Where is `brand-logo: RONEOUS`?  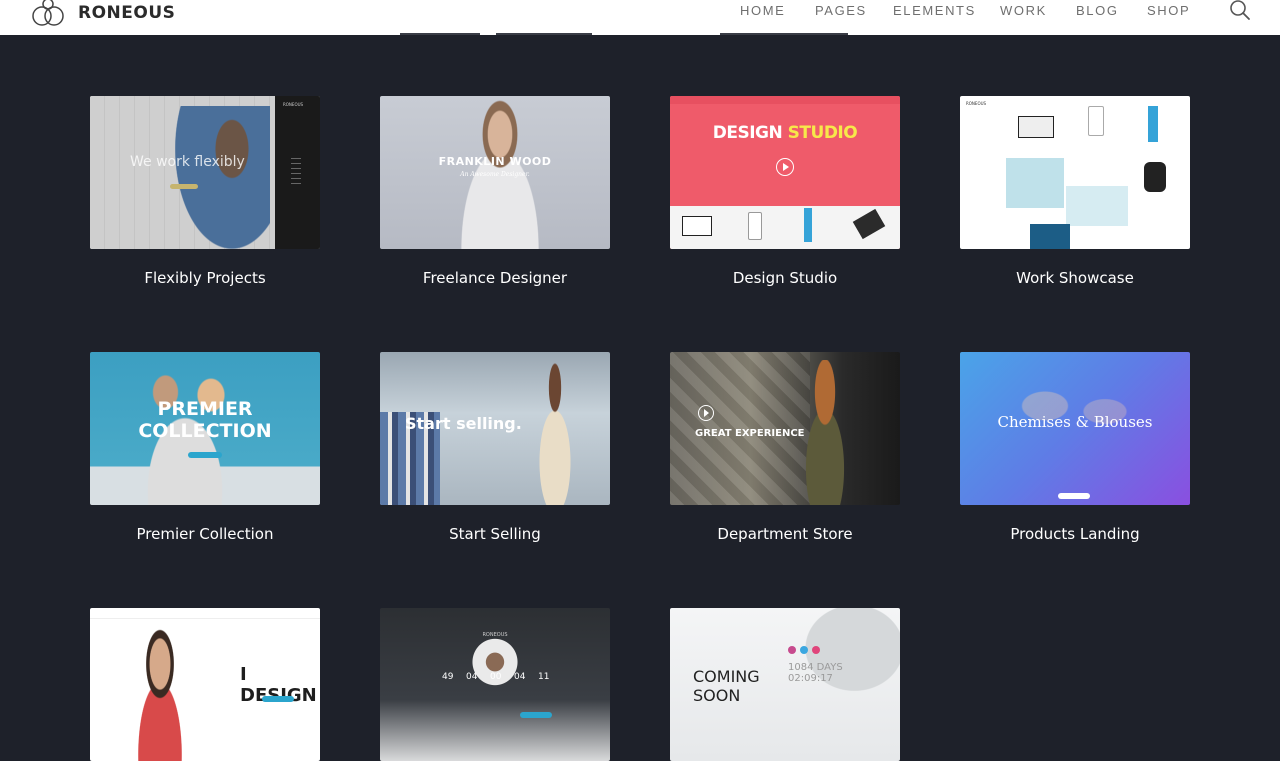 brand-logo: RONEOUS is located at coordinates (102, 14).